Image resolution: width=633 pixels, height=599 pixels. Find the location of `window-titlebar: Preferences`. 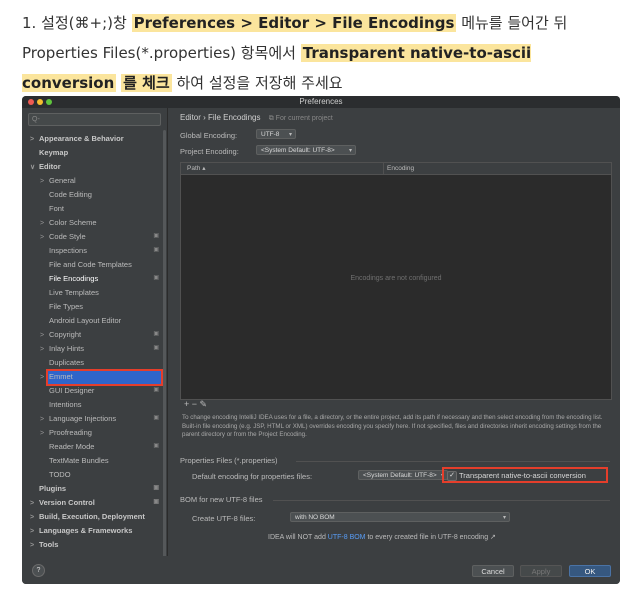

window-titlebar: Preferences is located at coordinates (321, 102).